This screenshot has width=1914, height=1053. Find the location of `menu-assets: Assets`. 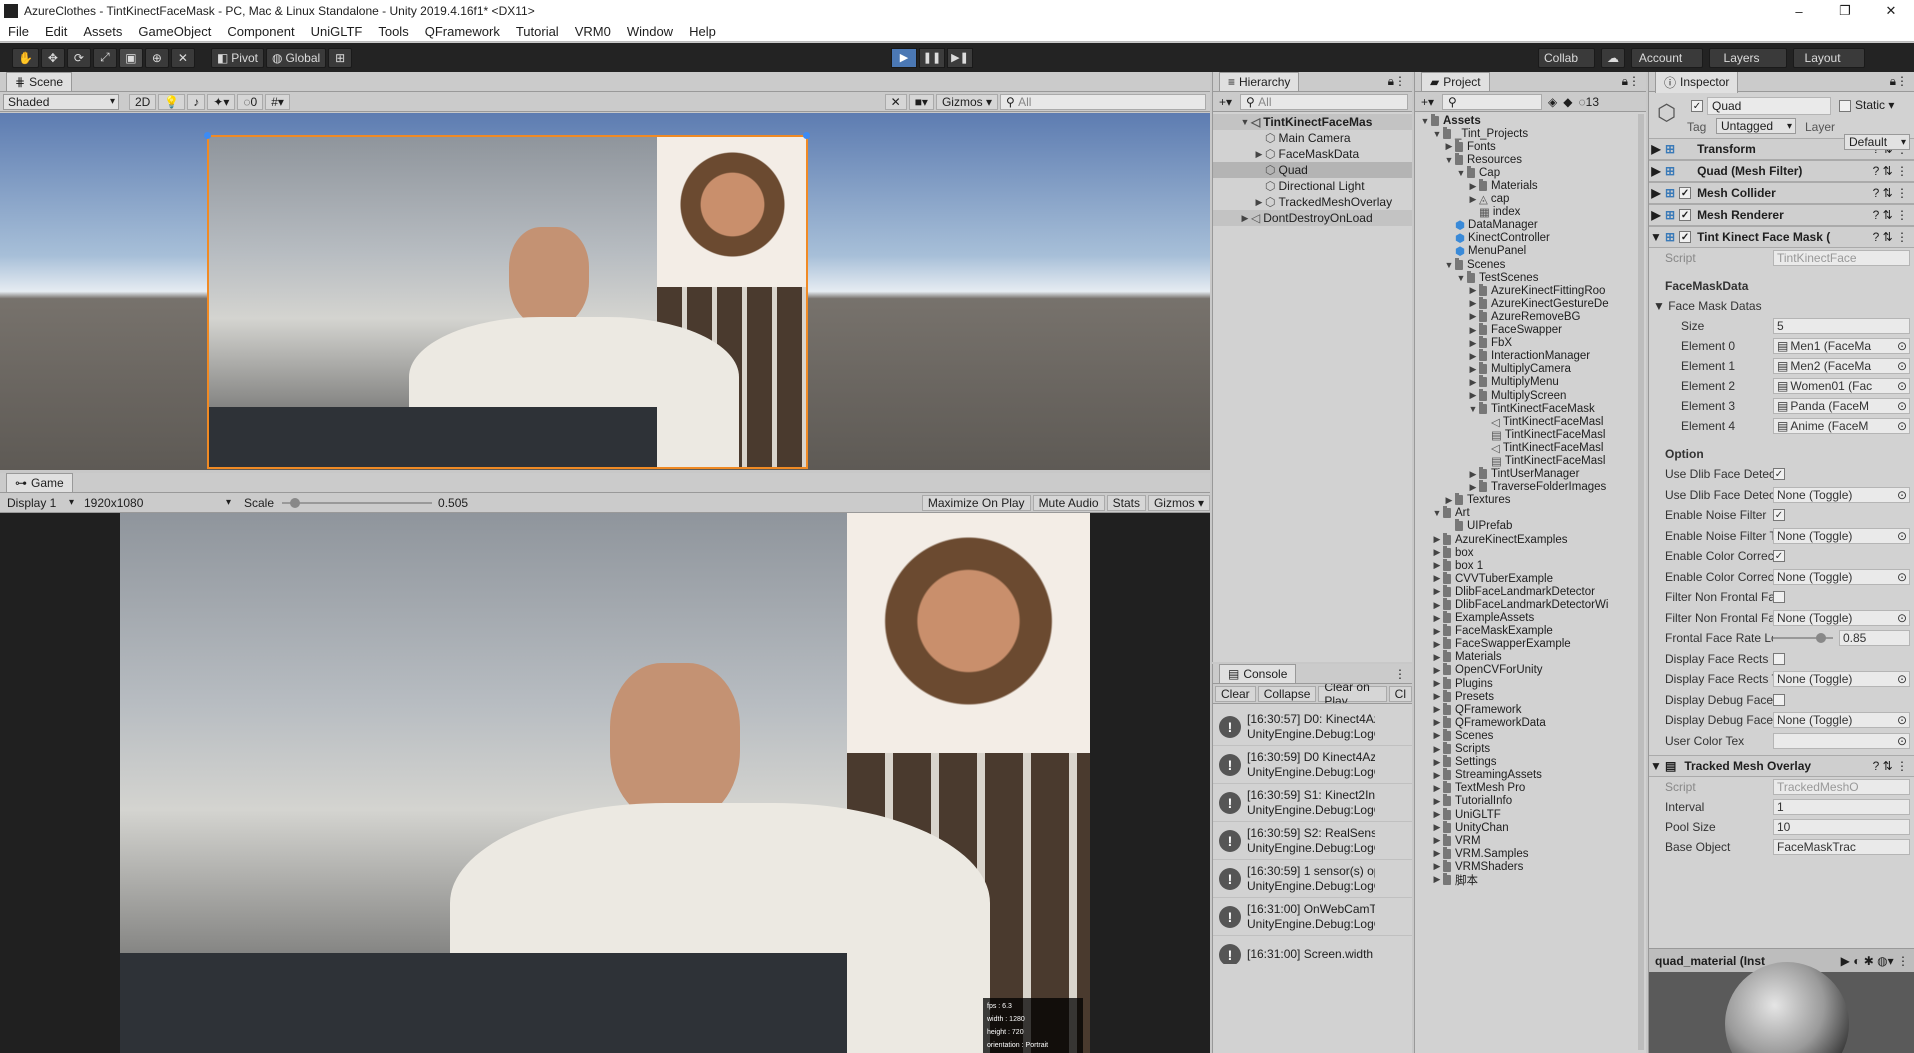

menu-assets: Assets is located at coordinates (102, 31).